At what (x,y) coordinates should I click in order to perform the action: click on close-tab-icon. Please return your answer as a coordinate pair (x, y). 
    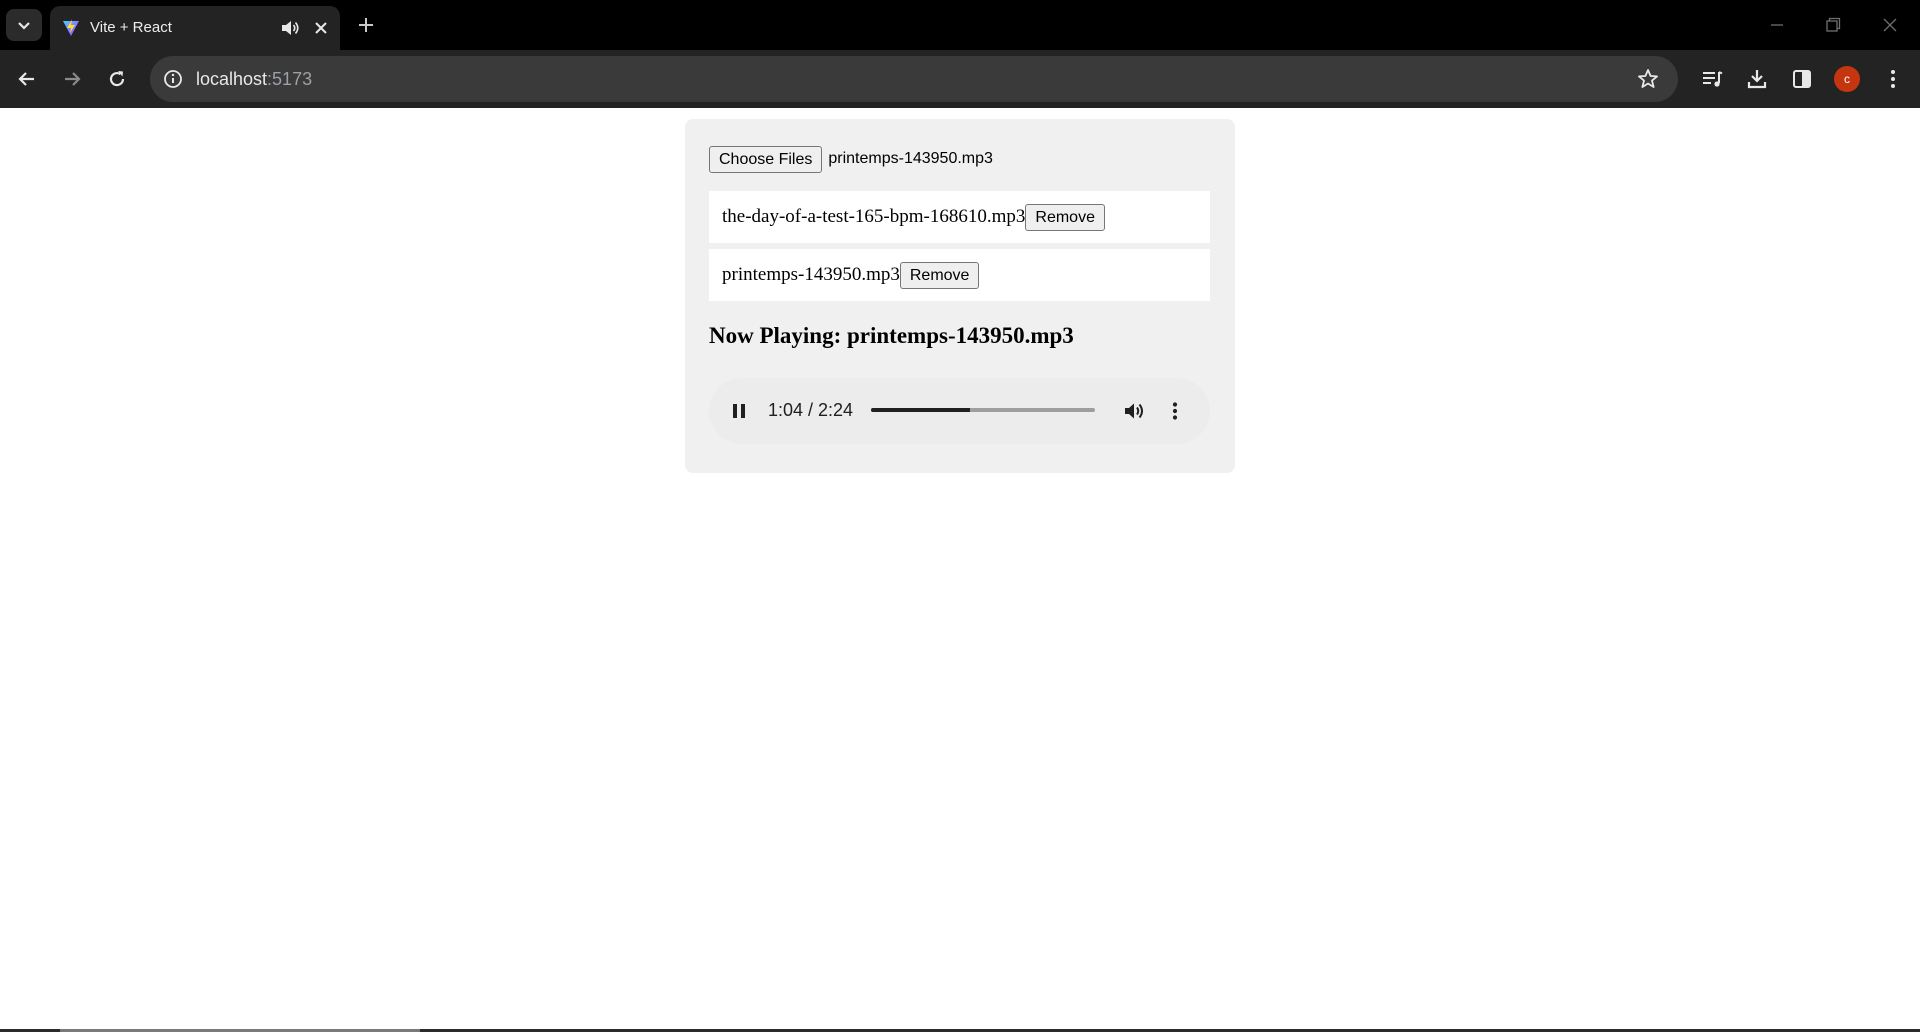
    Looking at the image, I should click on (321, 28).